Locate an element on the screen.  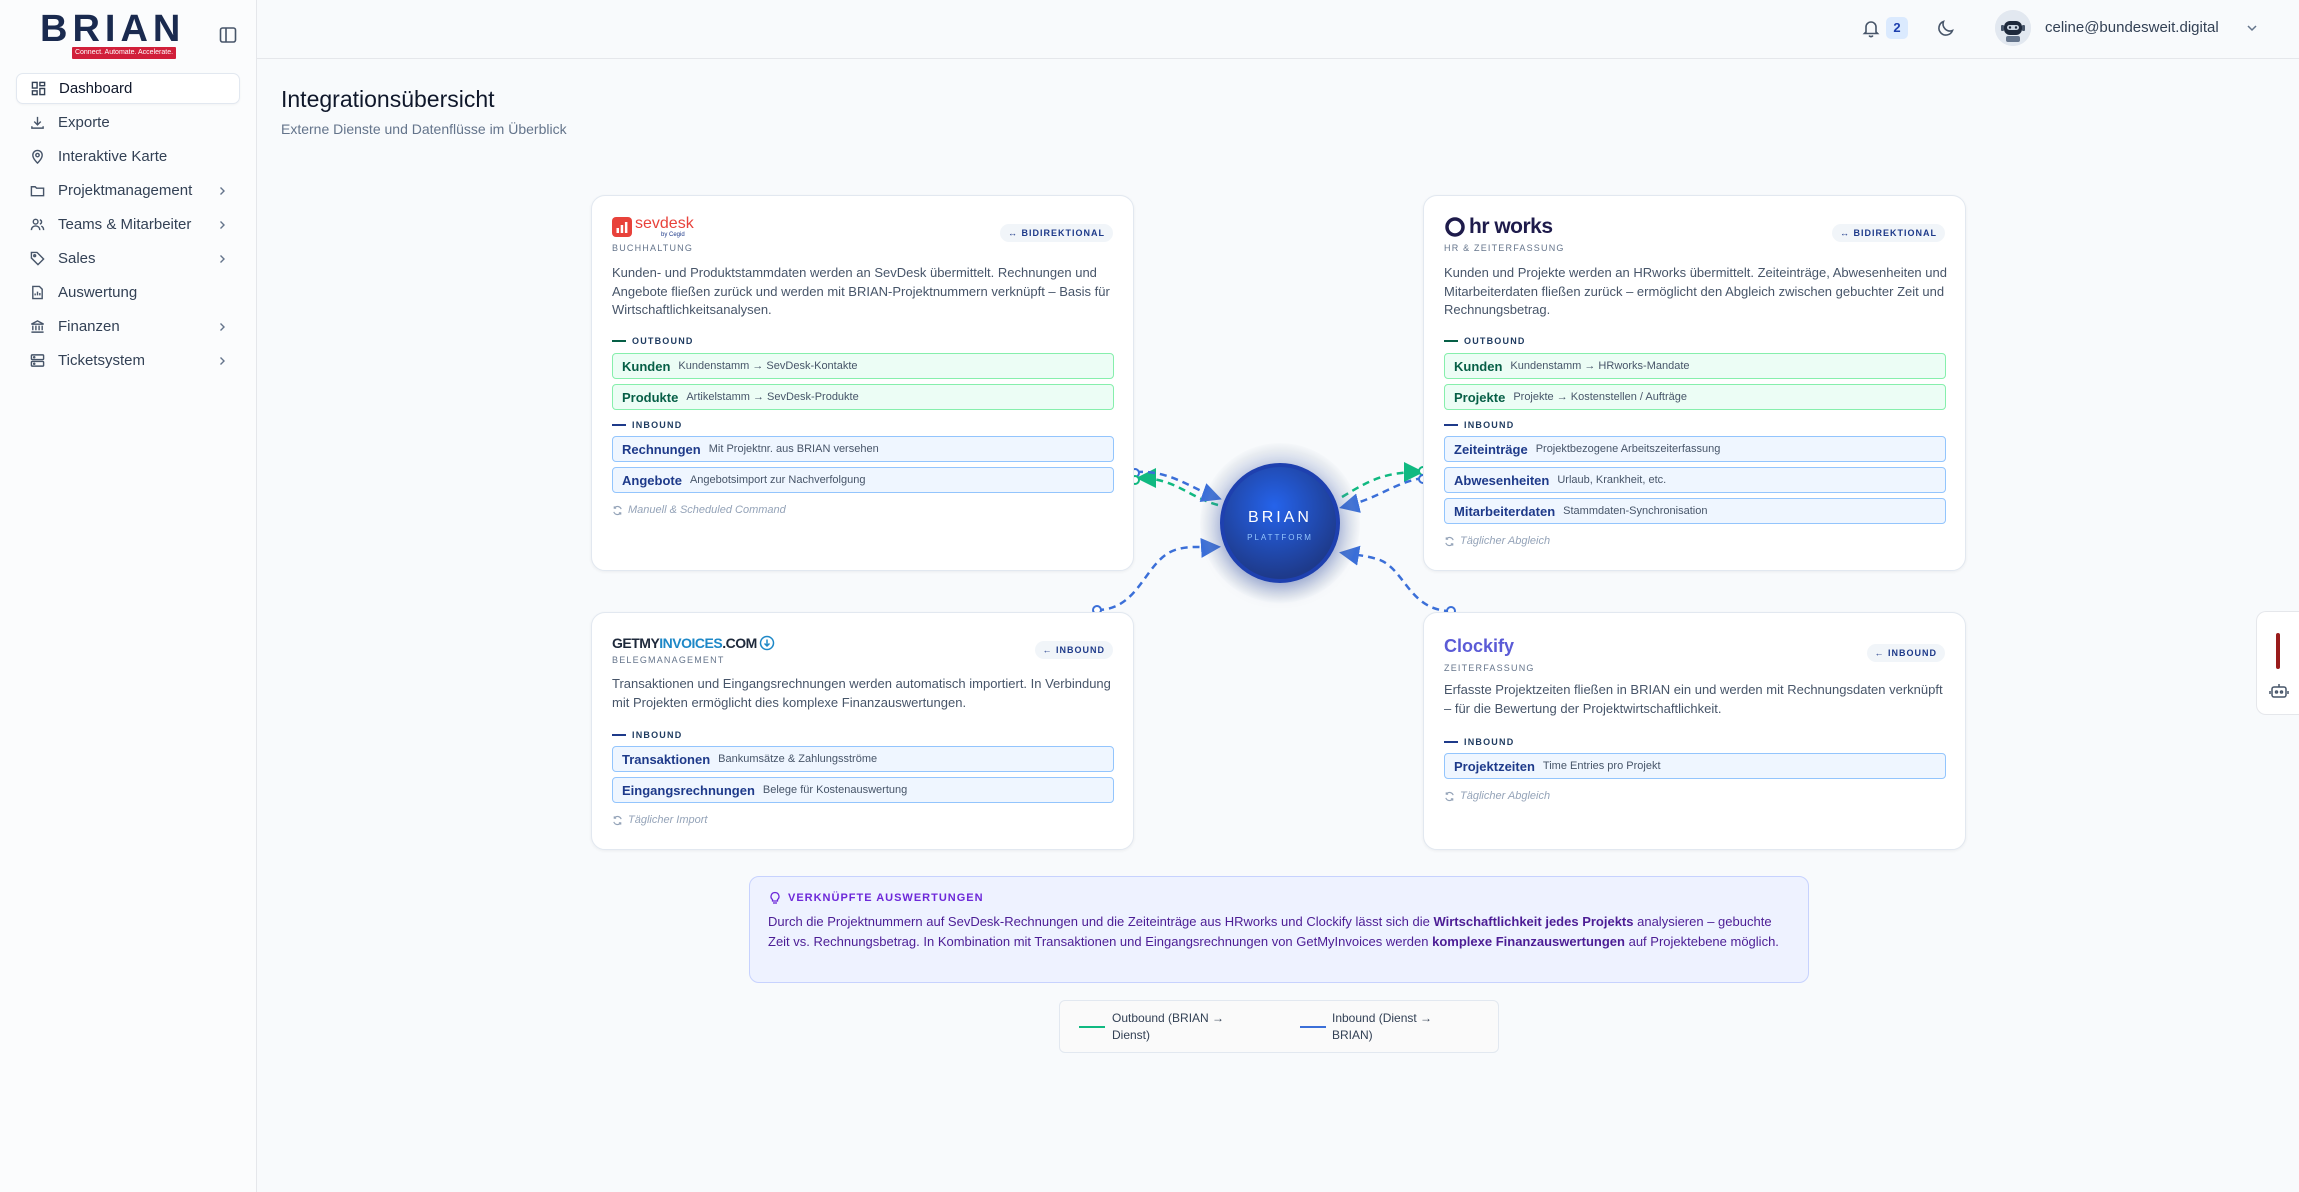
inbound-legend-line is located at coordinates (1313, 1027).